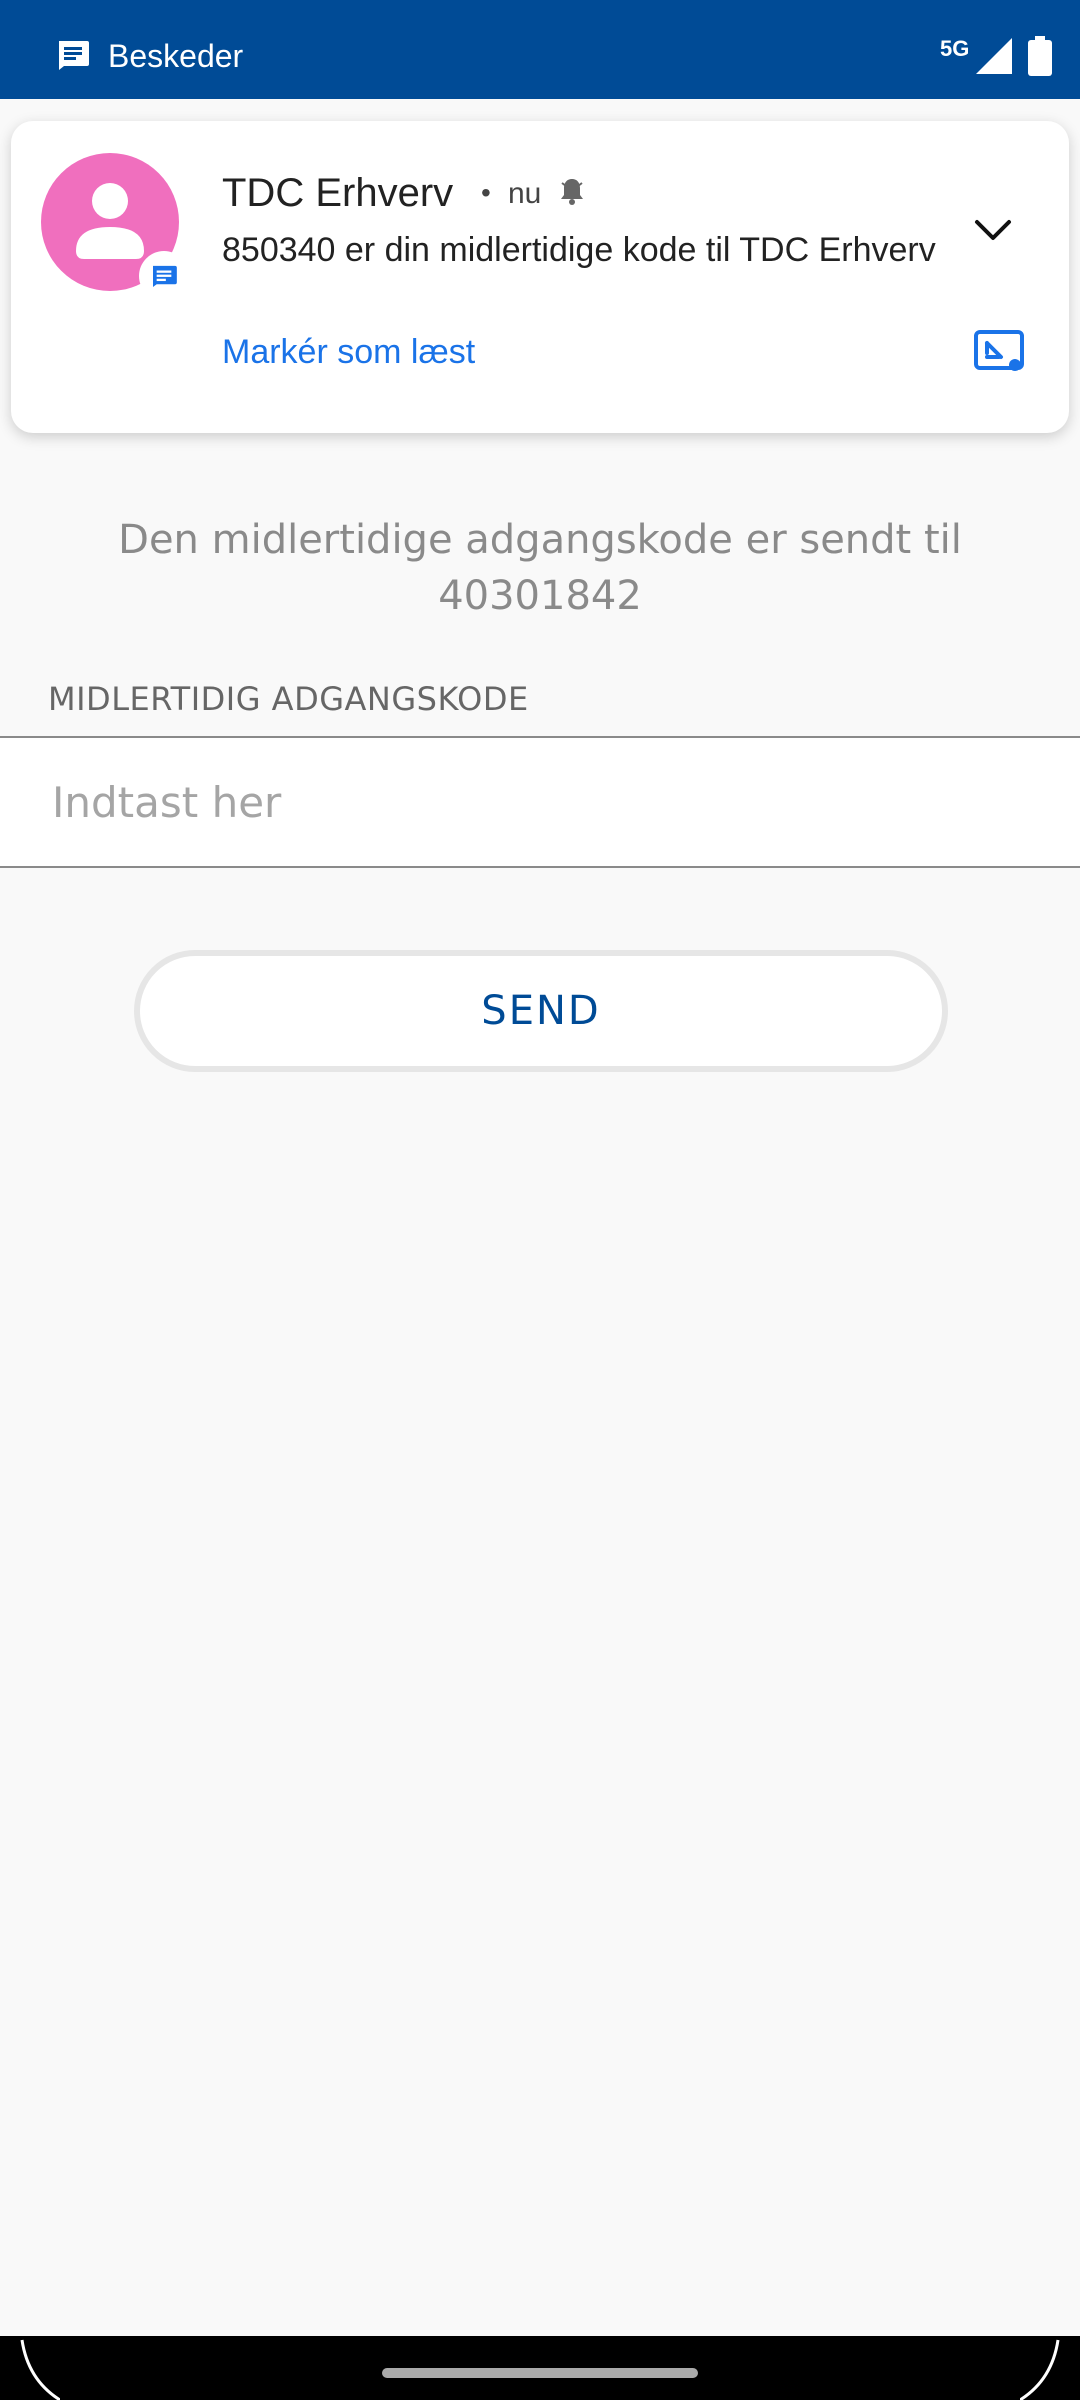 The image size is (1080, 2400). Describe the element at coordinates (288, 699) in the screenshot. I see `code-field-label: MIDLERTIDIG ADGANGSKODE` at that location.